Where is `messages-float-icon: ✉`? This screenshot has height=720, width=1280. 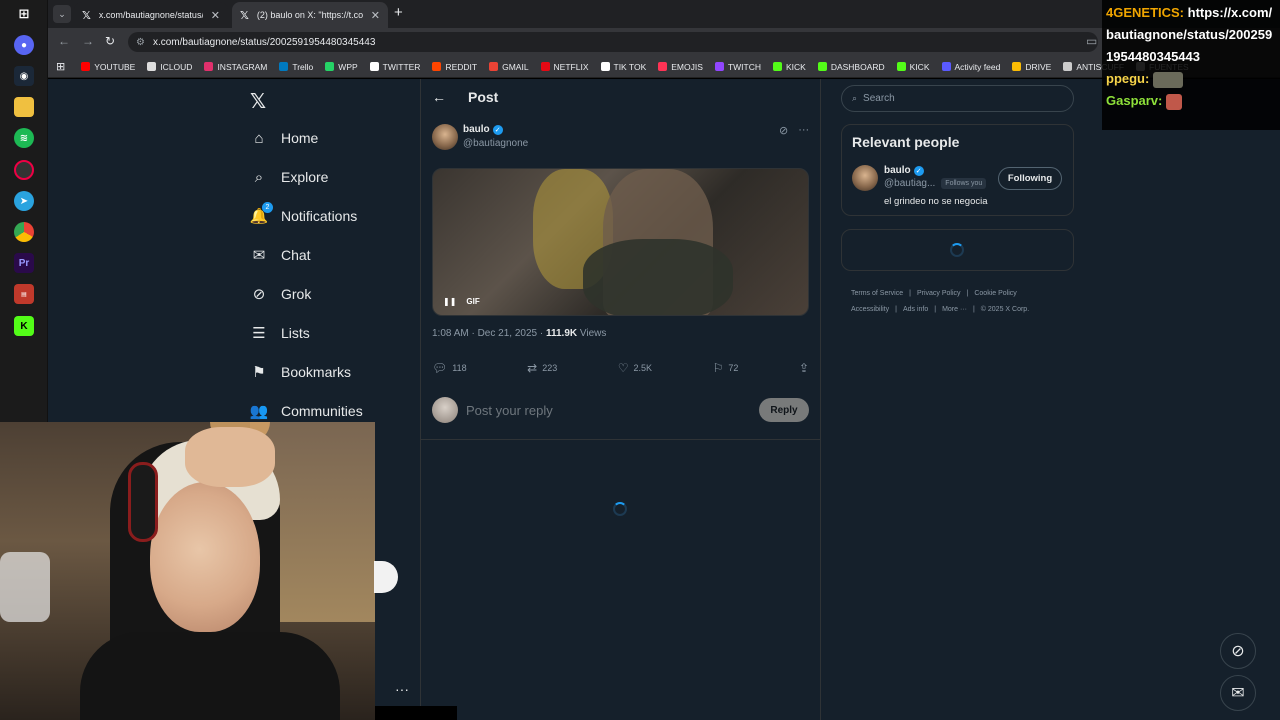 messages-float-icon: ✉ is located at coordinates (1238, 693).